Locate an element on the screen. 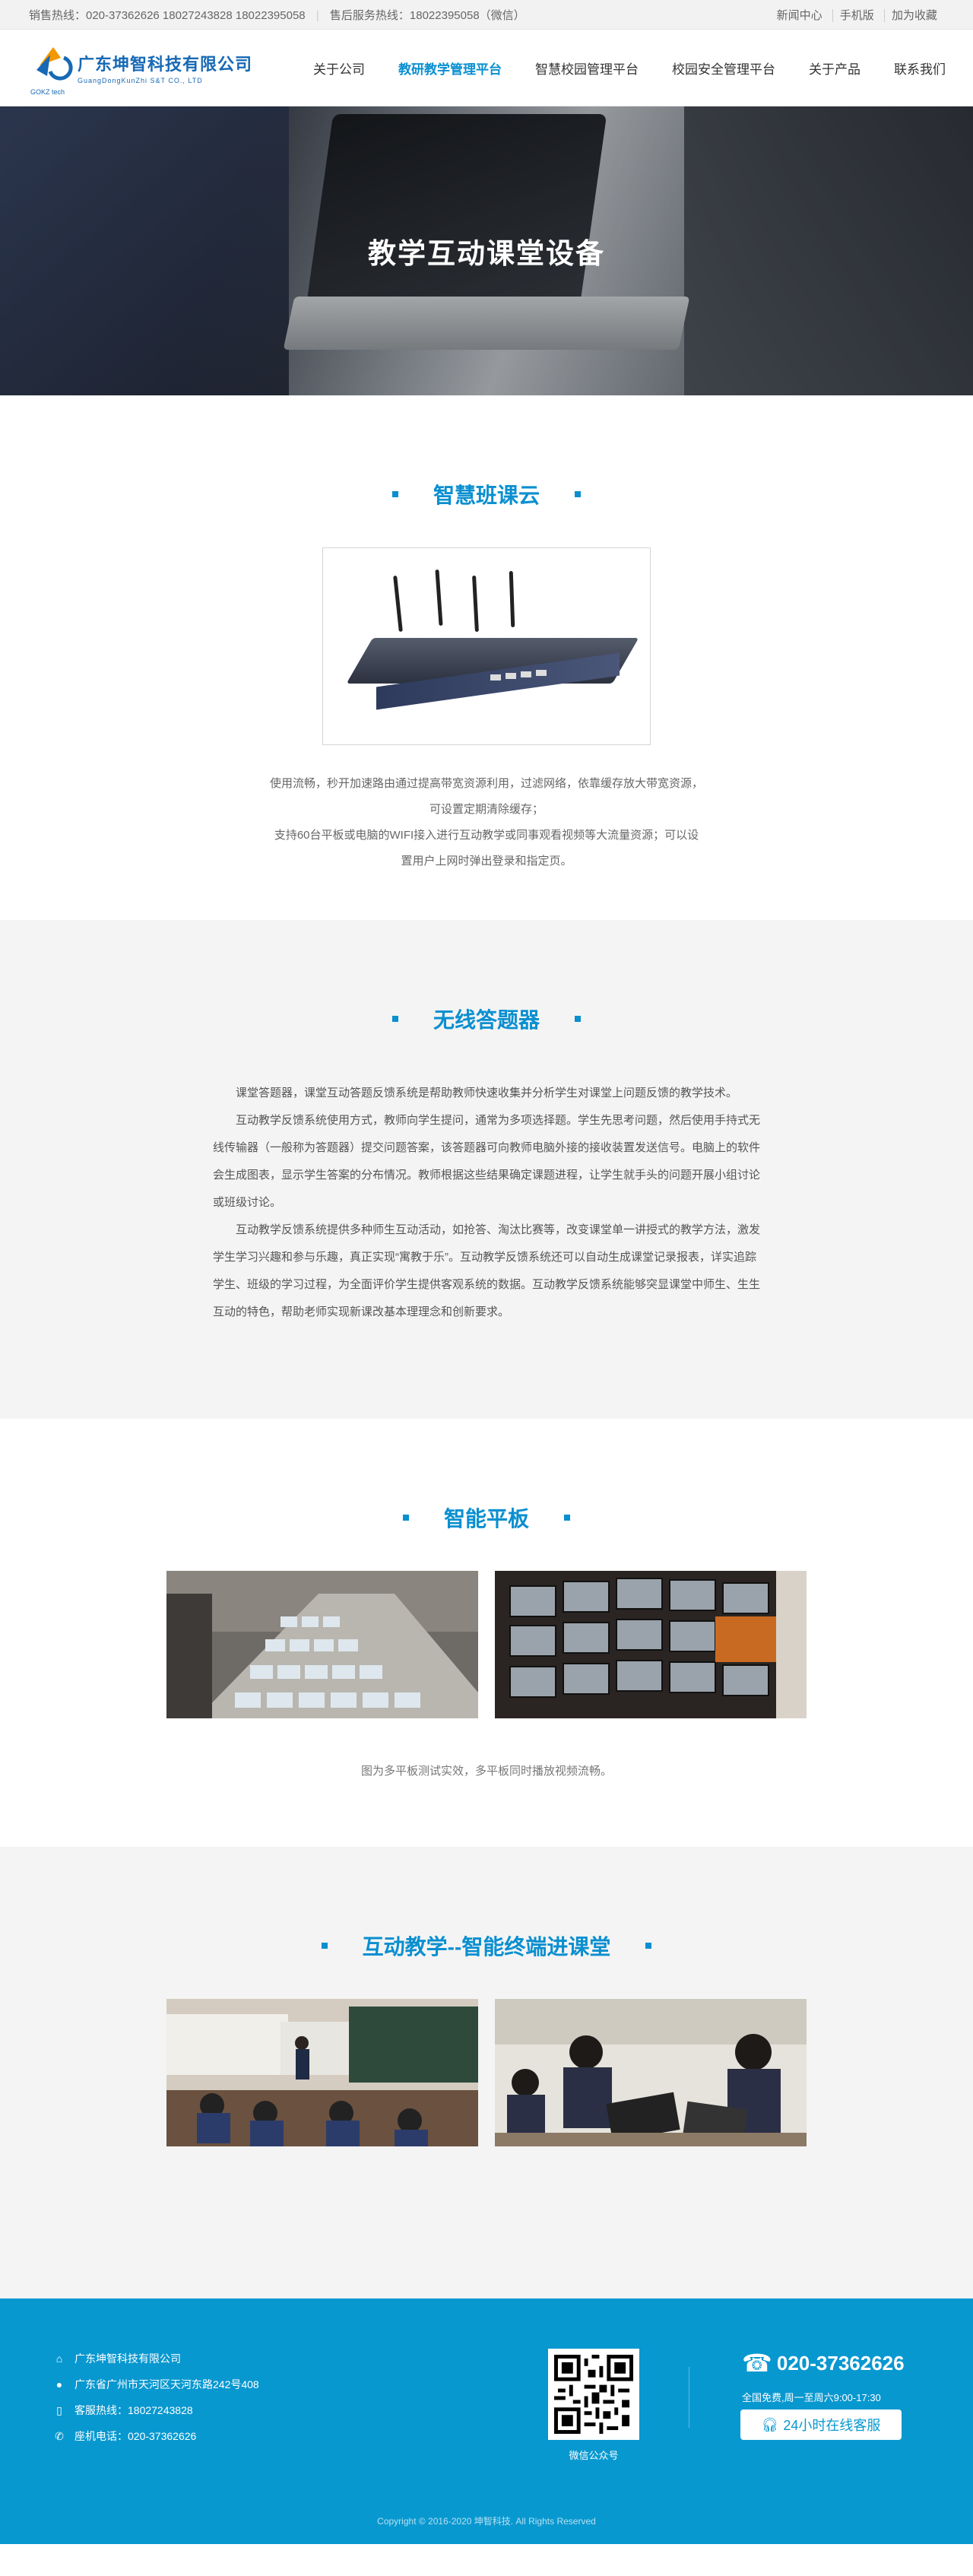 The image size is (973, 2576). description-line: 使用流畅，秒开加速路由通过提高带宽资源利用，过滤网络，依靠缓存放大带宽资源， is located at coordinates (486, 783).